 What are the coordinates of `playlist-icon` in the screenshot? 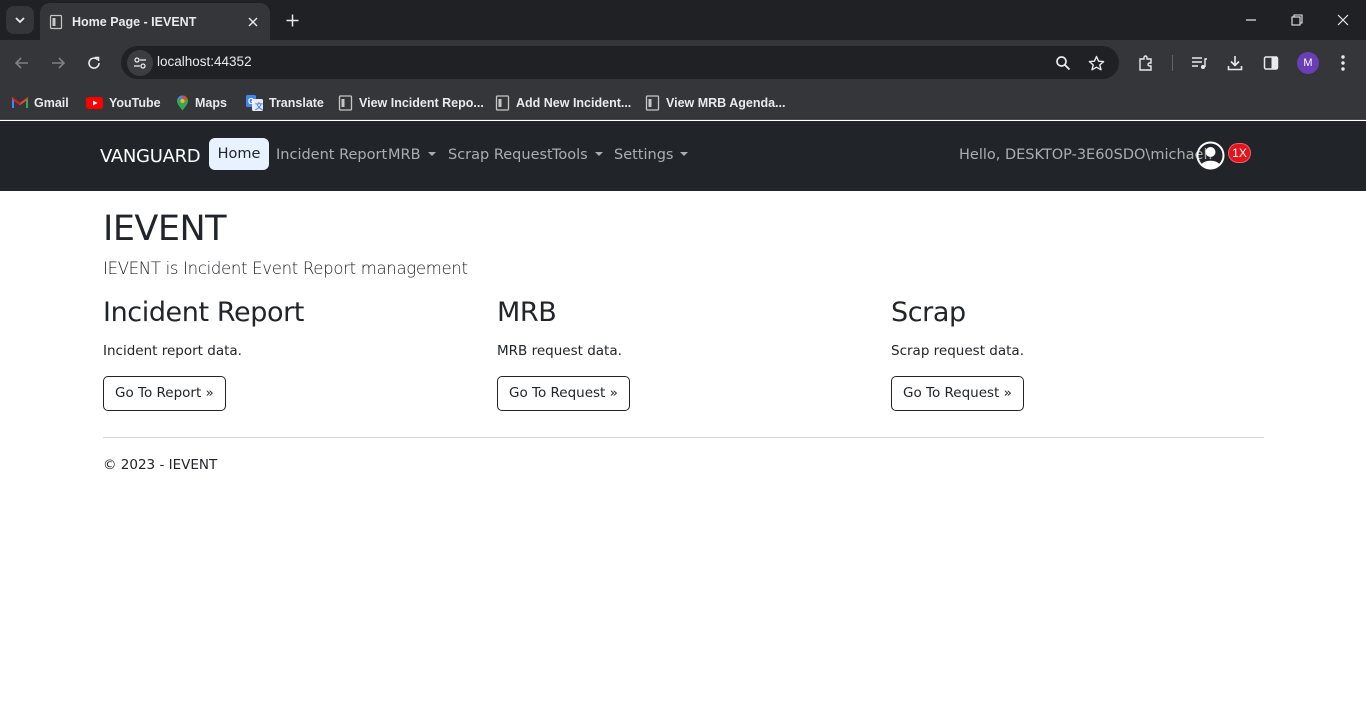 It's located at (1199, 63).